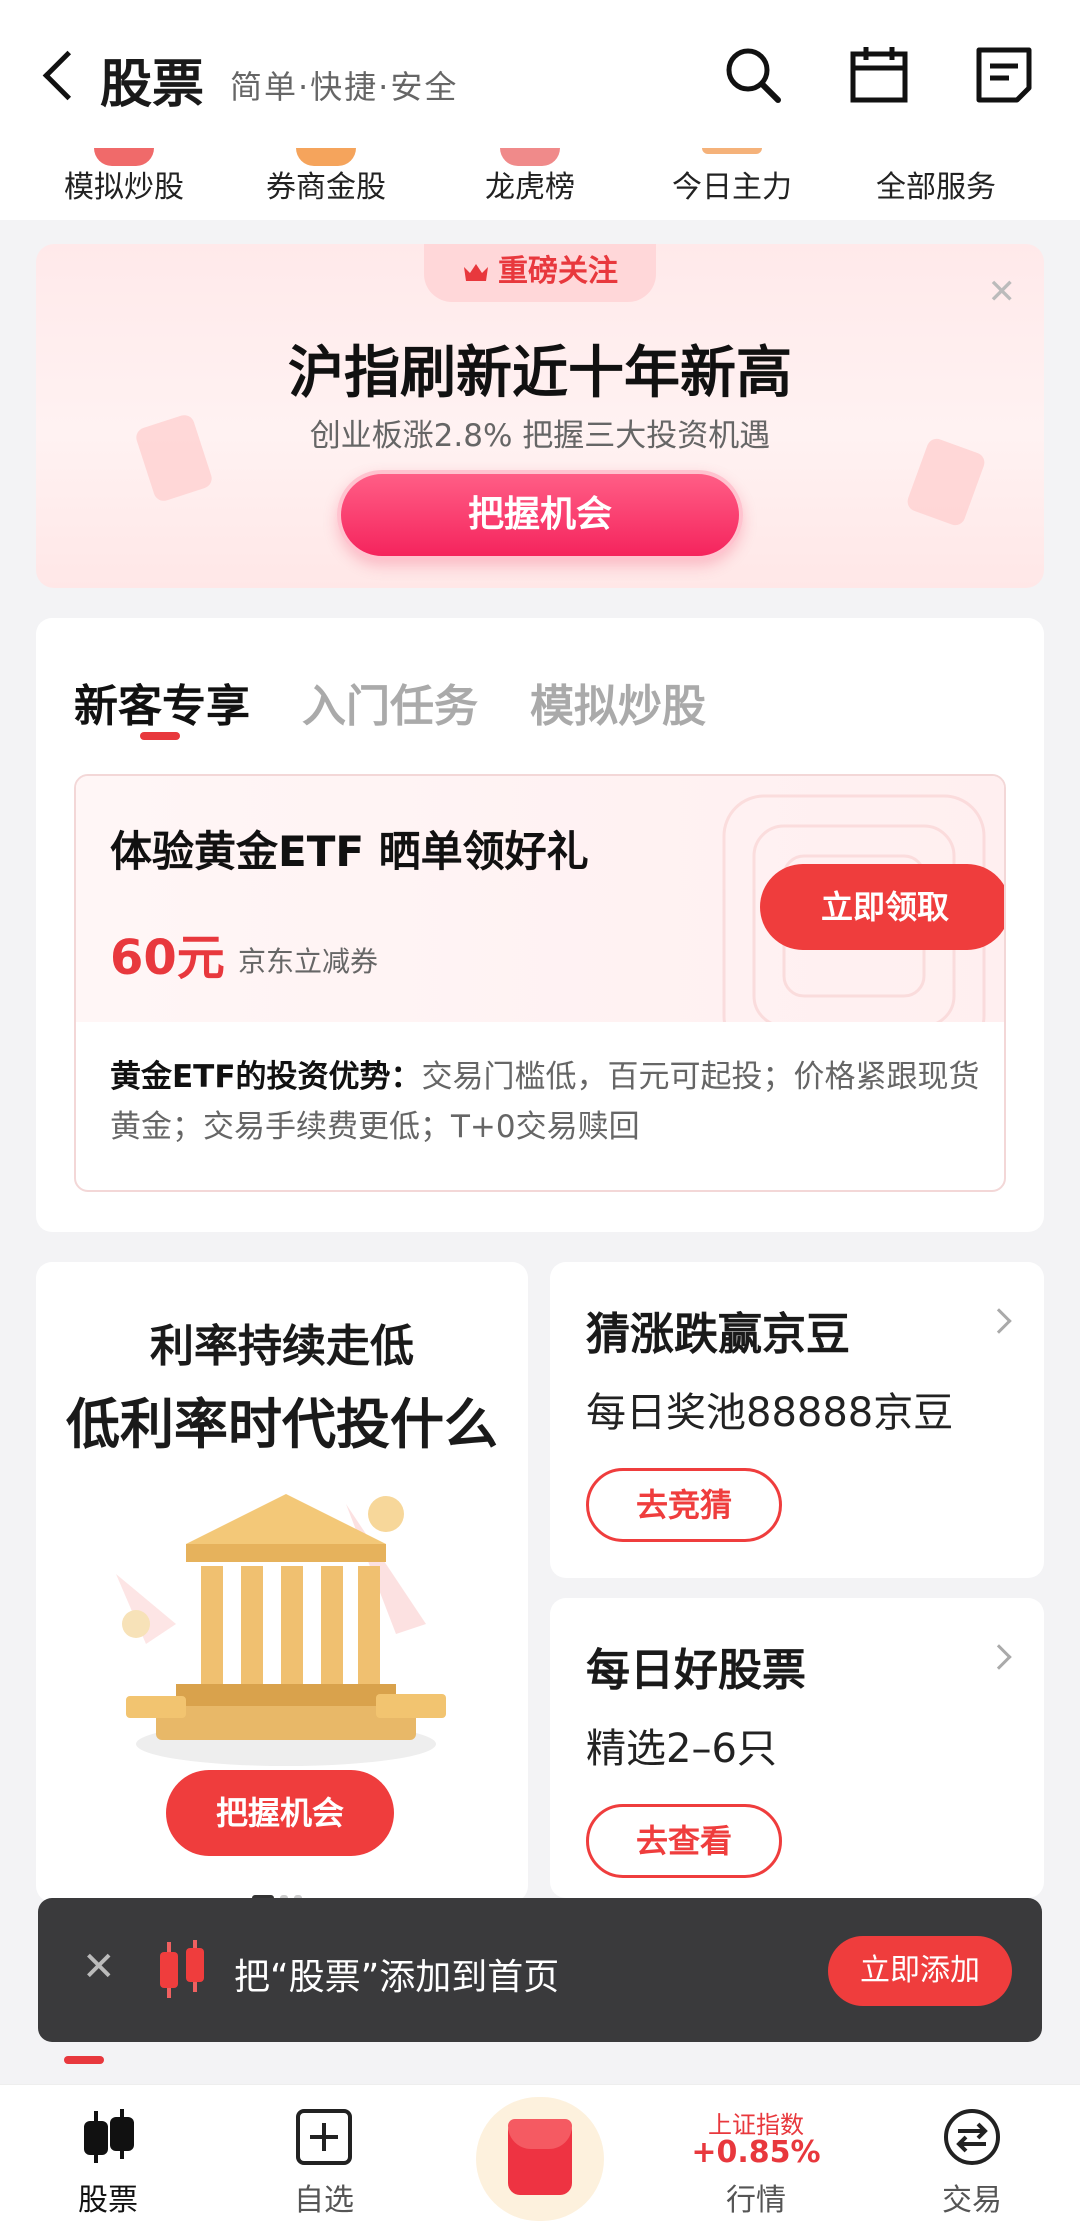  I want to click on carousel-dots, so click(280, 1893).